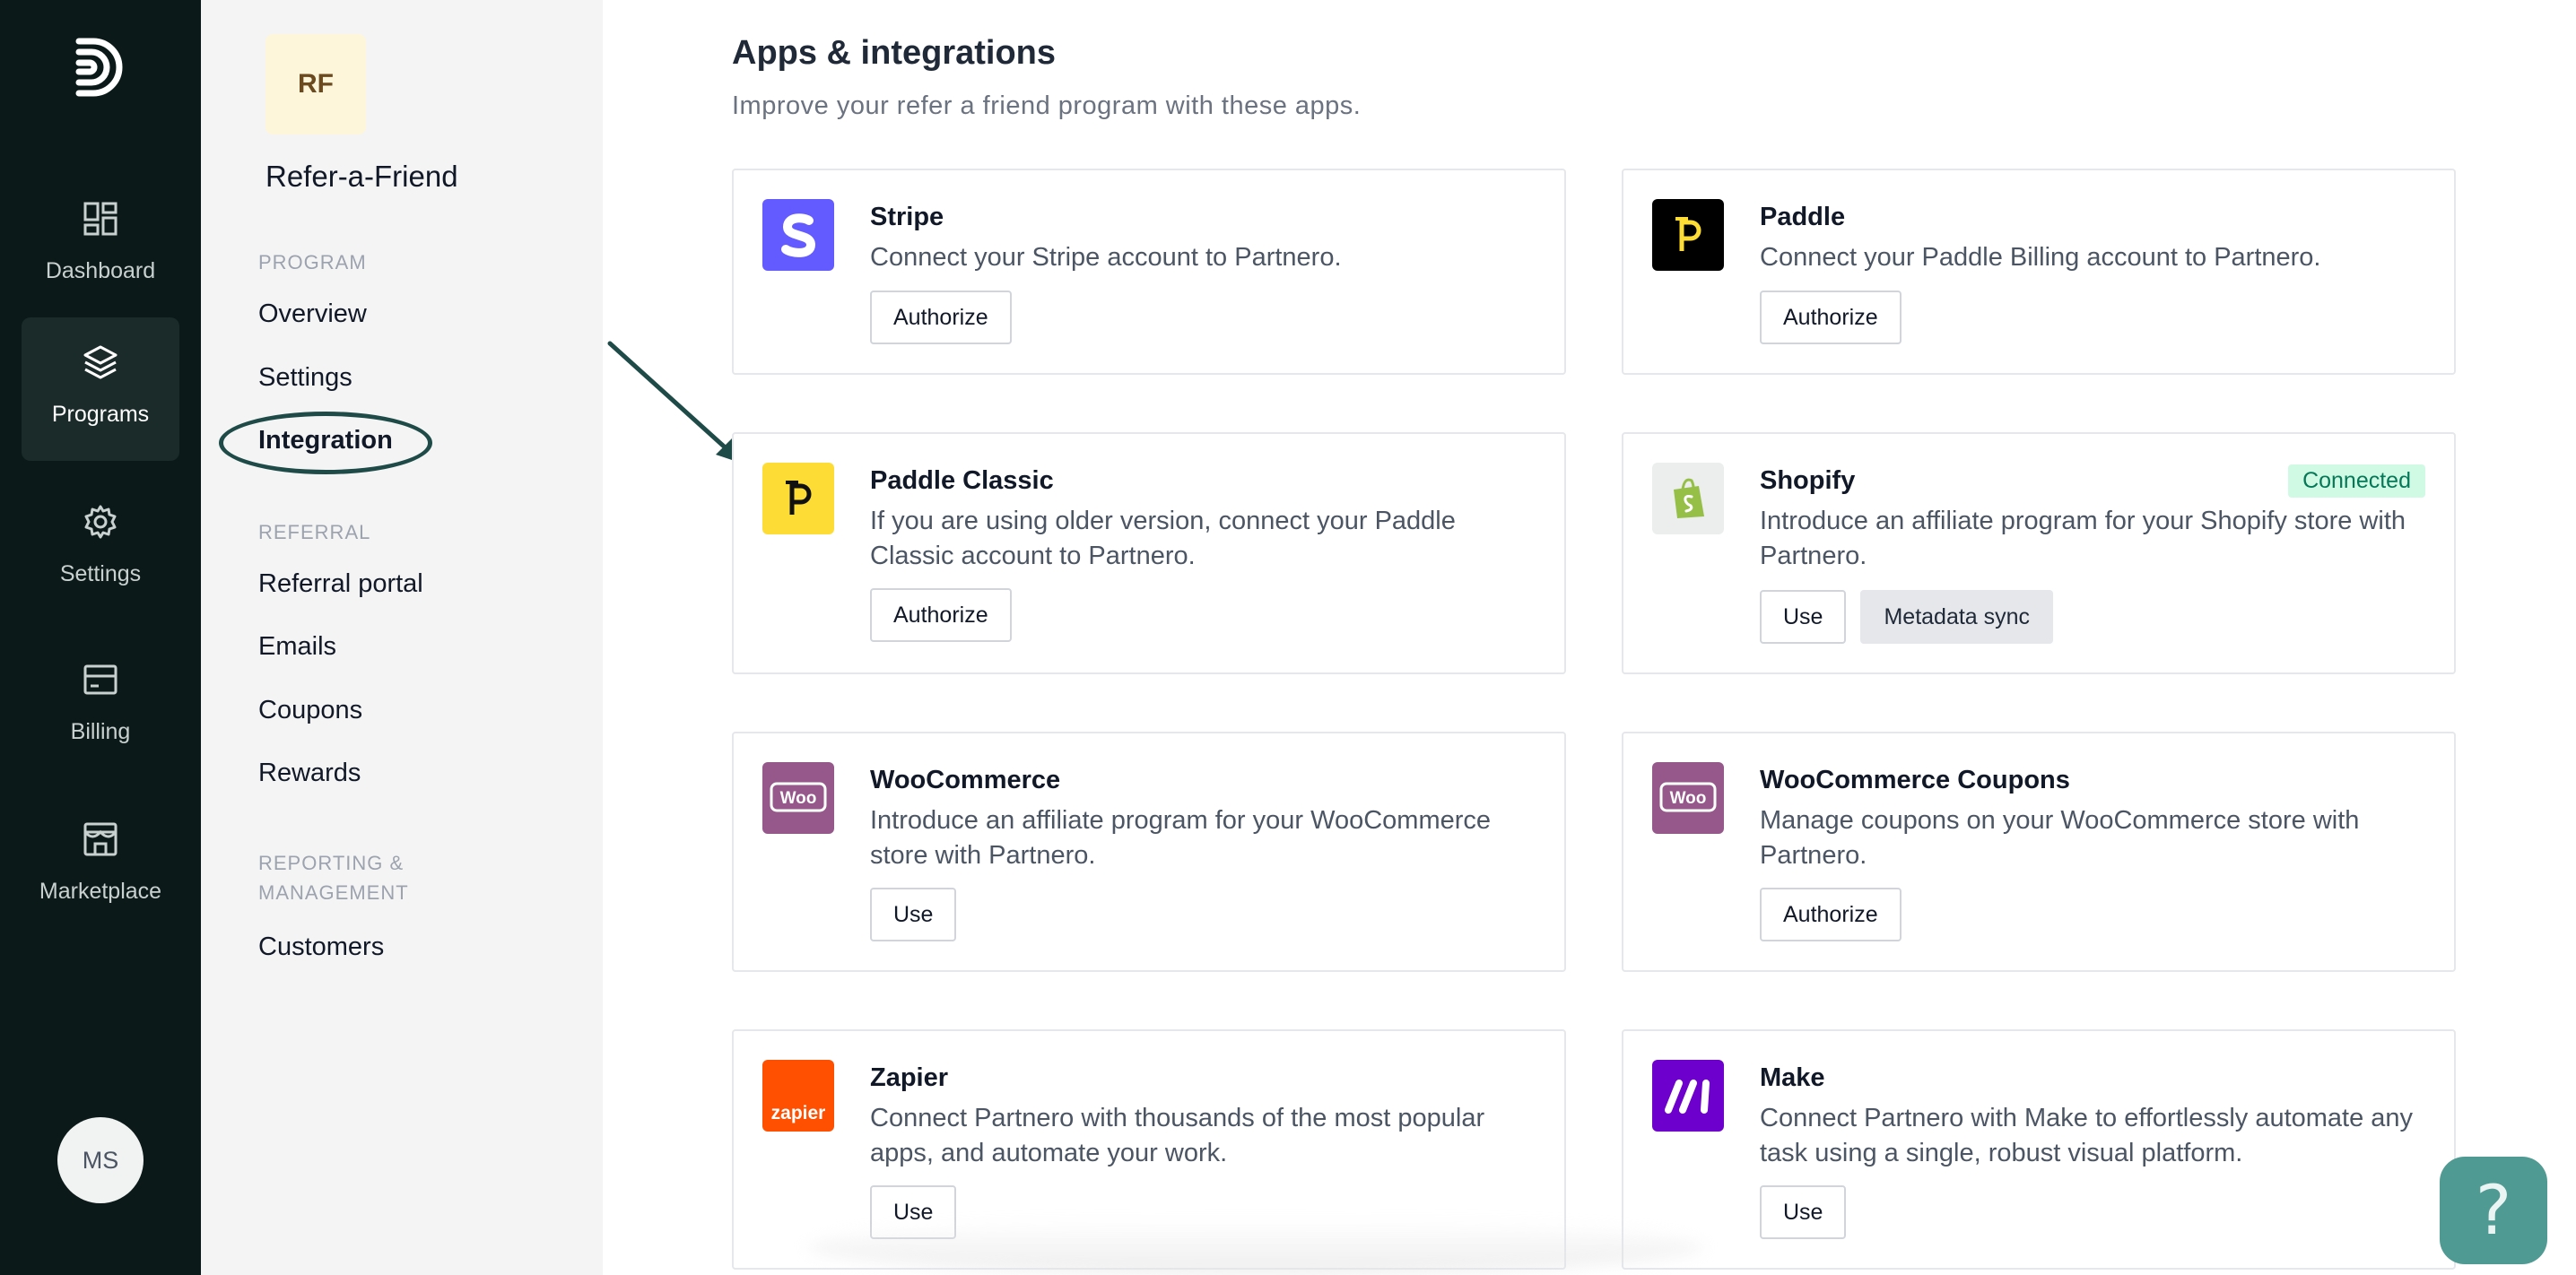  I want to click on rail-item-settings: Settings, so click(100, 548).